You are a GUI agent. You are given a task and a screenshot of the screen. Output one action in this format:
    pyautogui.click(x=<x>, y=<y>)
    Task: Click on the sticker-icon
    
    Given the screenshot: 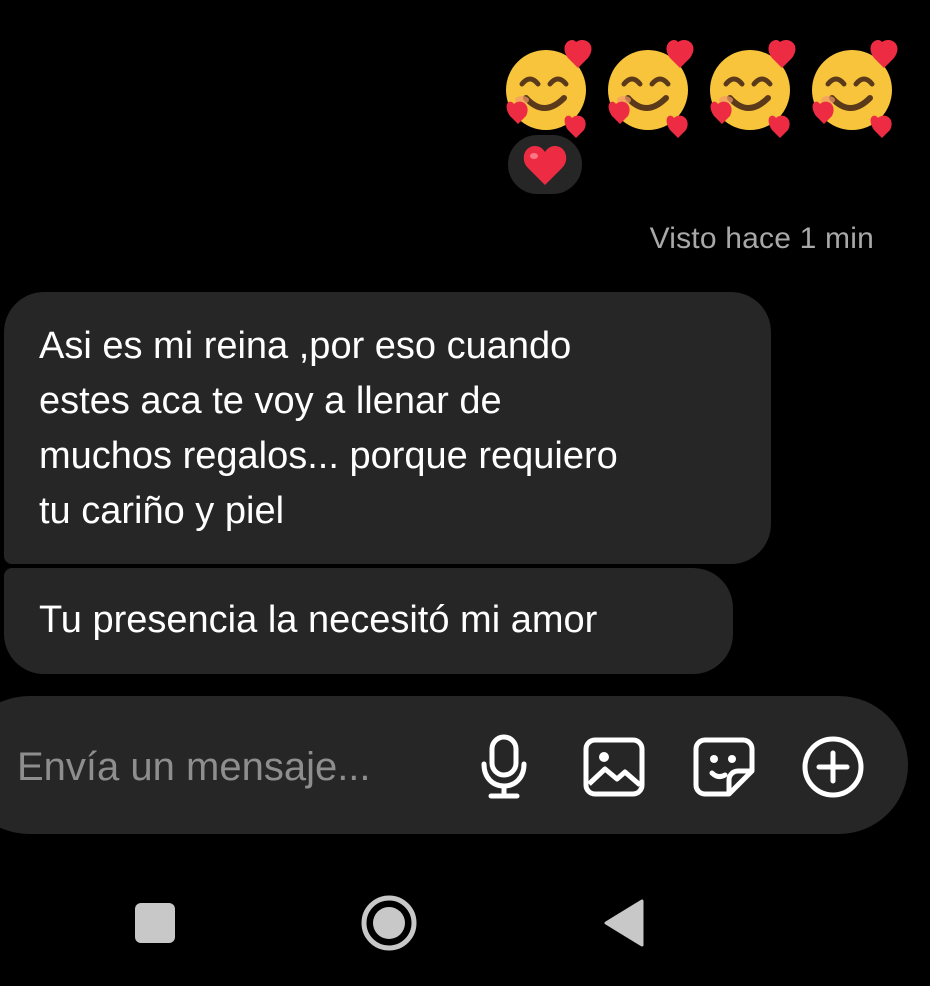 What is the action you would take?
    pyautogui.click(x=724, y=767)
    